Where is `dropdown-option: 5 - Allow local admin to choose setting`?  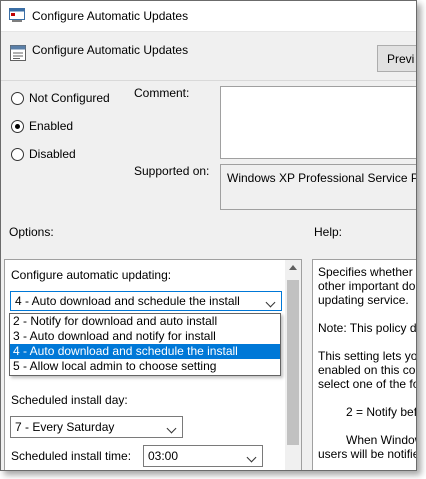 dropdown-option: 5 - Allow local admin to choose setting is located at coordinates (145, 366).